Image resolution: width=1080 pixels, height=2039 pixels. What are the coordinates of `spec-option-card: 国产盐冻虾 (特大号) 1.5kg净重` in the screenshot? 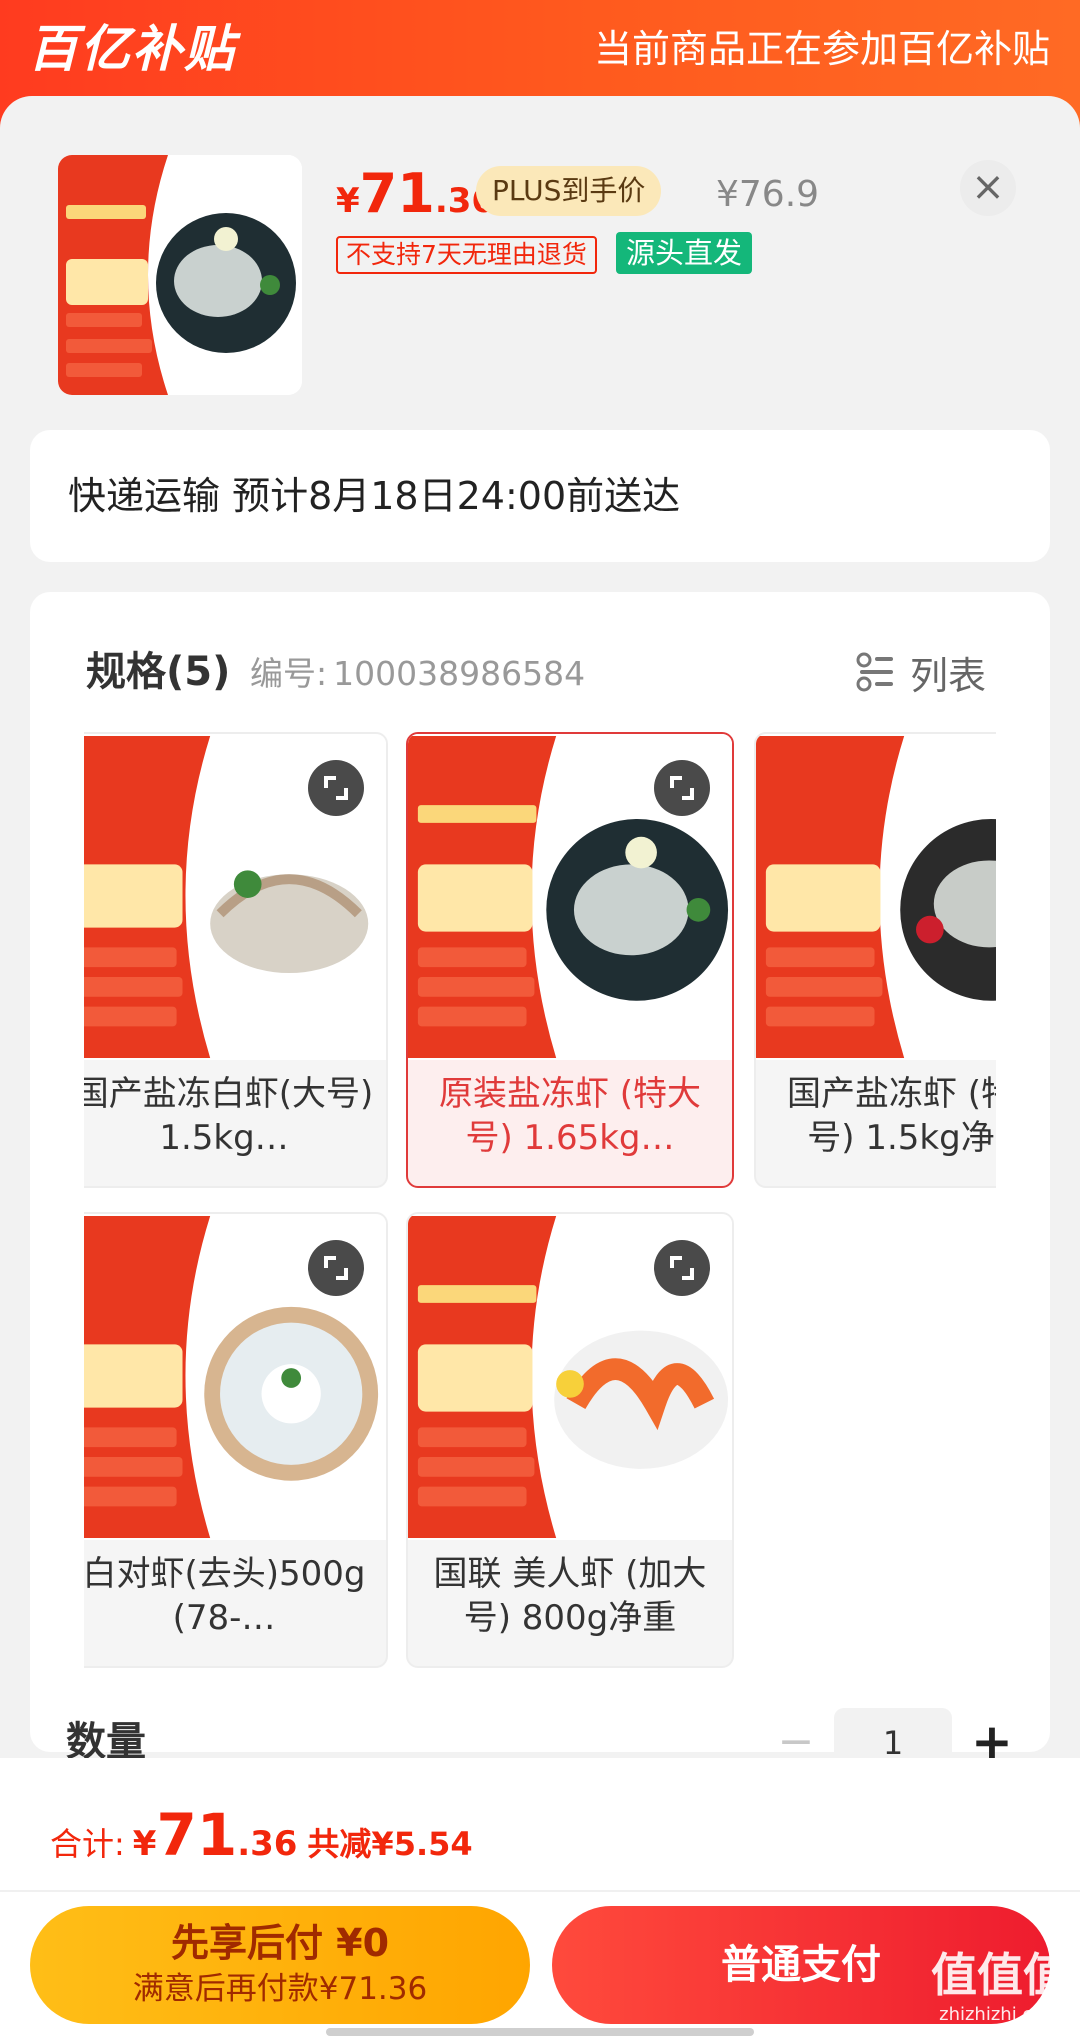 It's located at (875, 960).